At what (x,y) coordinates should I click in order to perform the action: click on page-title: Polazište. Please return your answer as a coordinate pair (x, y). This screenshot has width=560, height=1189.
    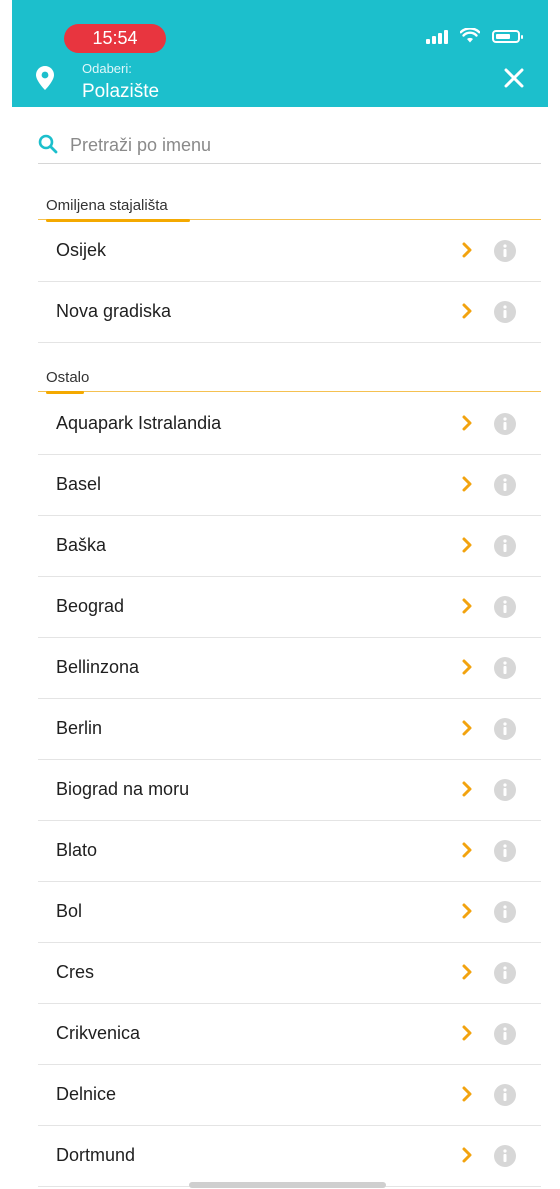
    Looking at the image, I should click on (121, 91).